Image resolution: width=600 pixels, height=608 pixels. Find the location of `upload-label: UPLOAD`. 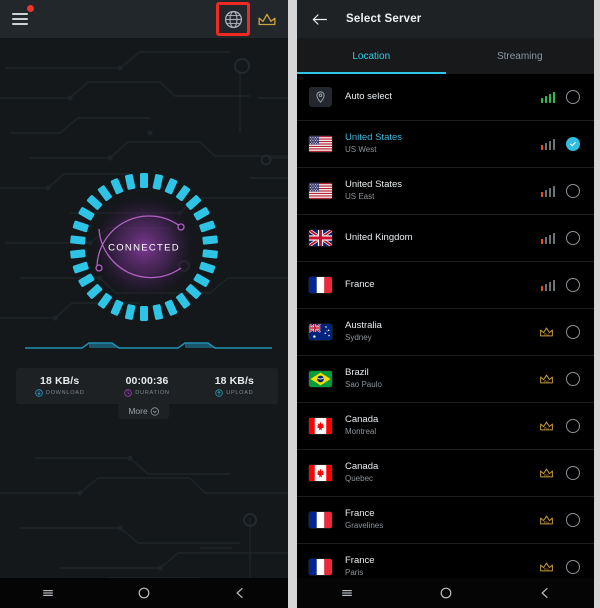

upload-label: UPLOAD is located at coordinates (240, 393).